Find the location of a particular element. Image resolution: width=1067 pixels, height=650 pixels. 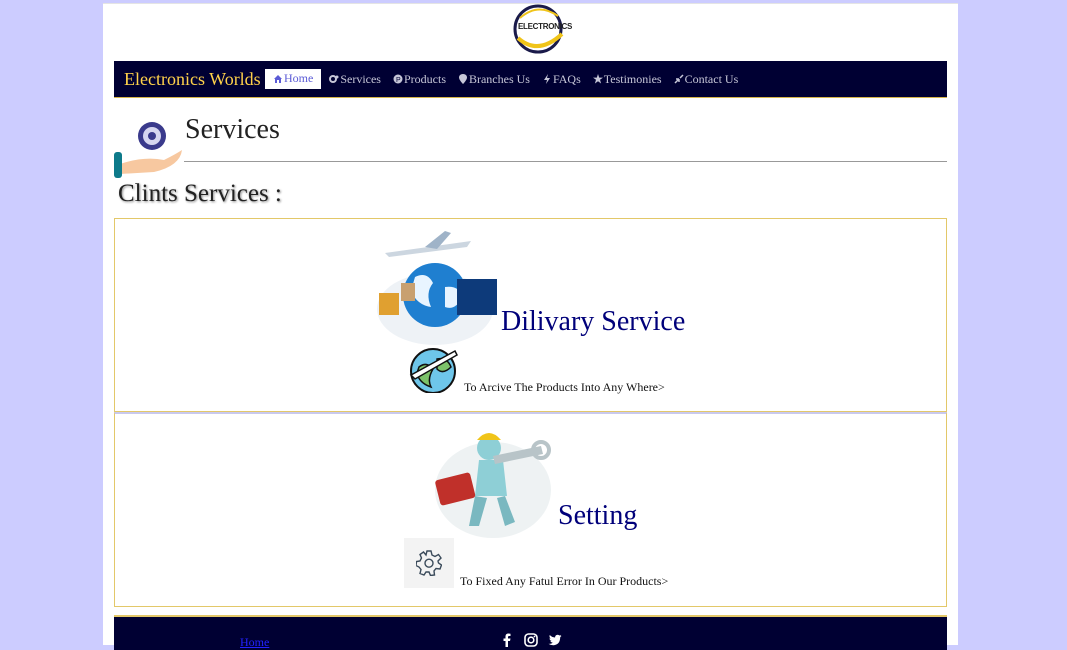

service-description: To Arcive The Products Into Any Where> is located at coordinates (564, 387).